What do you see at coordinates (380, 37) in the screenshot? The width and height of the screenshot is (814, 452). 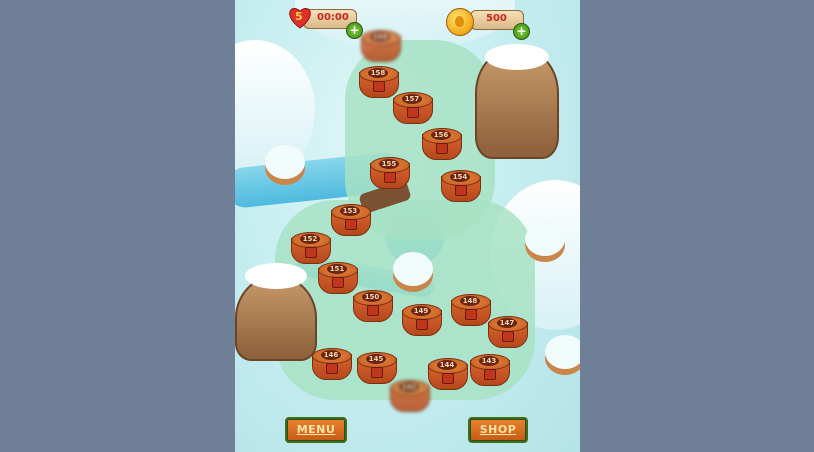 I see `level-number: 159` at bounding box center [380, 37].